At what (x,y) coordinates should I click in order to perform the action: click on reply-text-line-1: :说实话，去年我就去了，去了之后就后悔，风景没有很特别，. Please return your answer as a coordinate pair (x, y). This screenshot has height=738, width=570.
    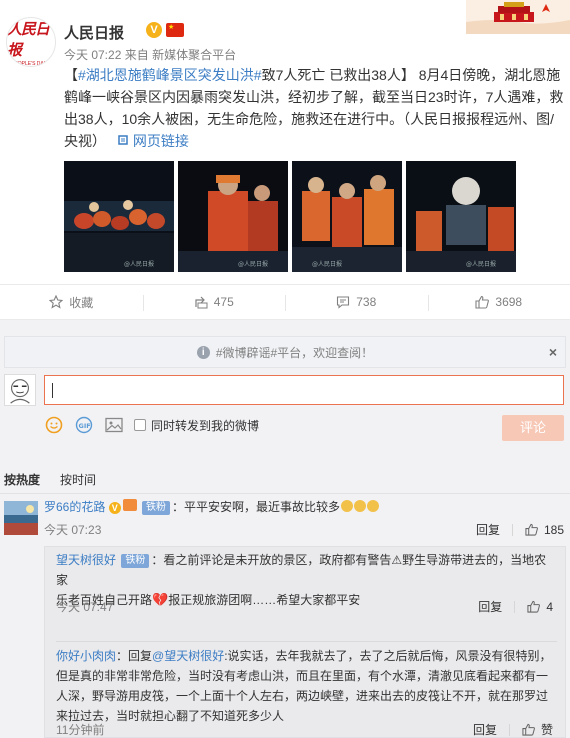
    Looking at the image, I should click on (388, 656).